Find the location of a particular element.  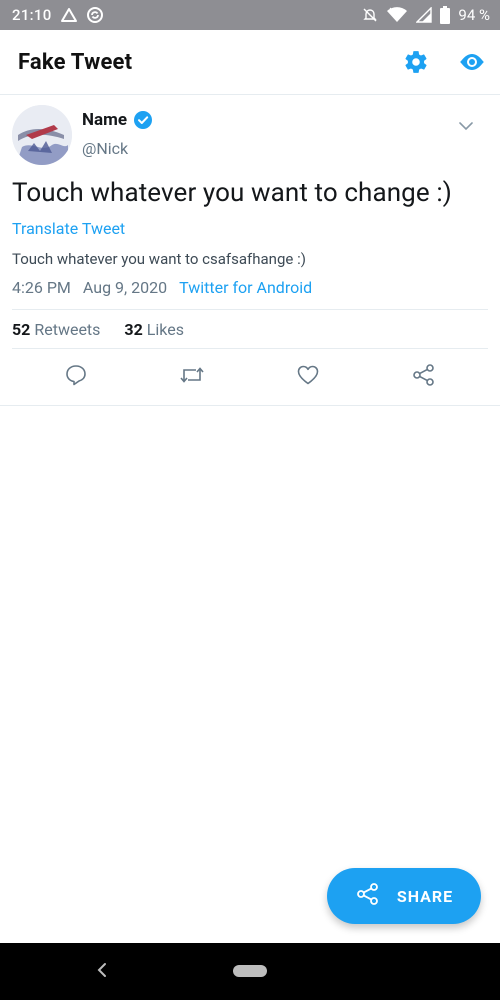

translate-tweet-link: Translate Tweet is located at coordinates (68, 228).